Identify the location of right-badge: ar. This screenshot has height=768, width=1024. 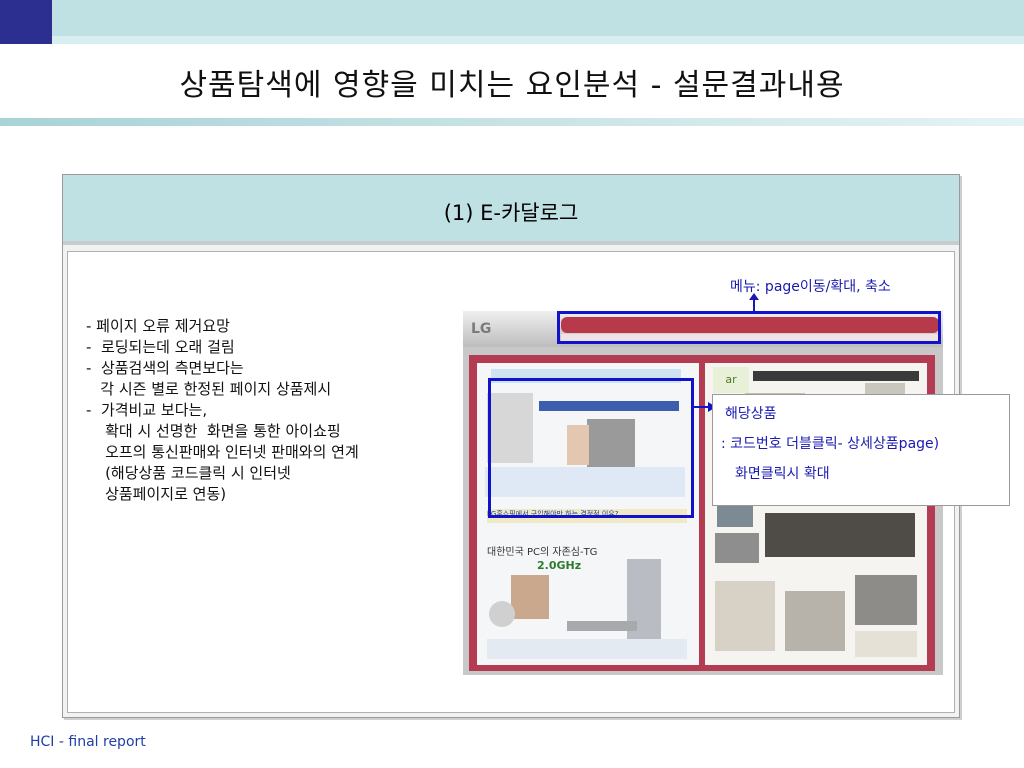
(731, 380).